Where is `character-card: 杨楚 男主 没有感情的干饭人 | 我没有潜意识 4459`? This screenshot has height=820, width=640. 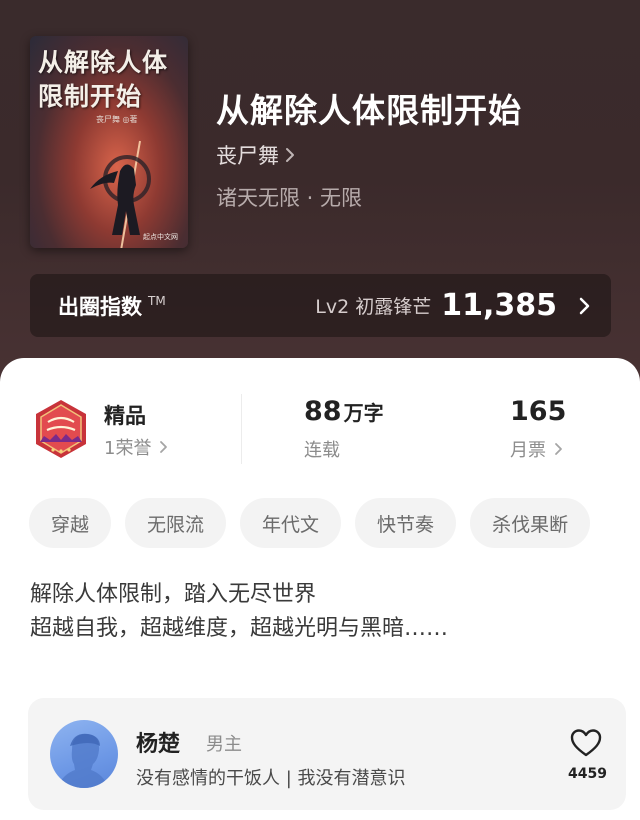 character-card: 杨楚 男主 没有感情的干饭人 | 我没有潜意识 4459 is located at coordinates (327, 754).